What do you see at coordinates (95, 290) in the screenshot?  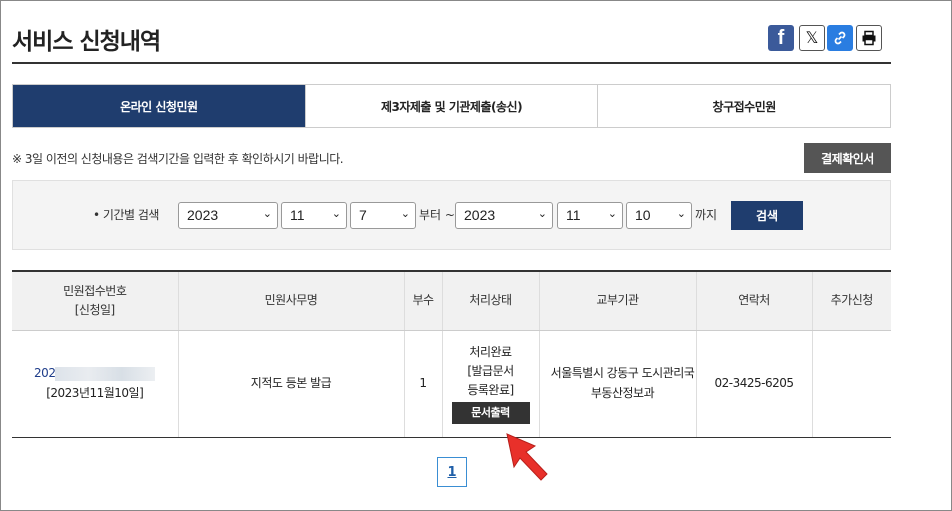 I see `col-header-app-no-label: 민원접수번호` at bounding box center [95, 290].